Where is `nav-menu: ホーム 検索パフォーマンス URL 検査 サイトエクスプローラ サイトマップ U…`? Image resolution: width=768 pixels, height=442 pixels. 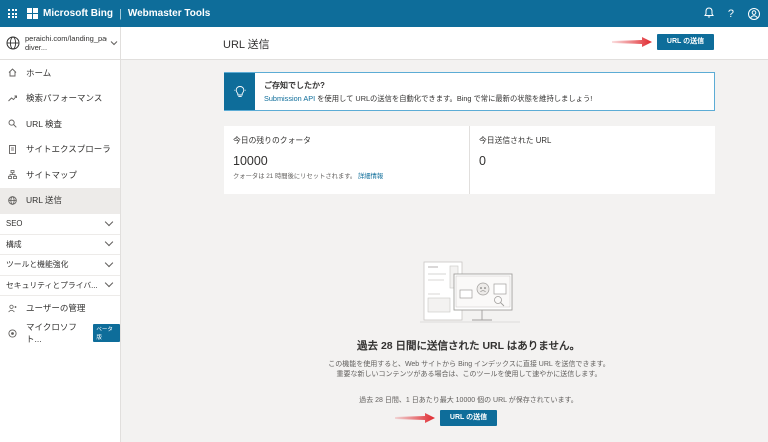
nav-menu: ホーム 検索パフォーマンス URL 検査 サイトエクスプローラ サイトマップ U… is located at coordinates (60, 136).